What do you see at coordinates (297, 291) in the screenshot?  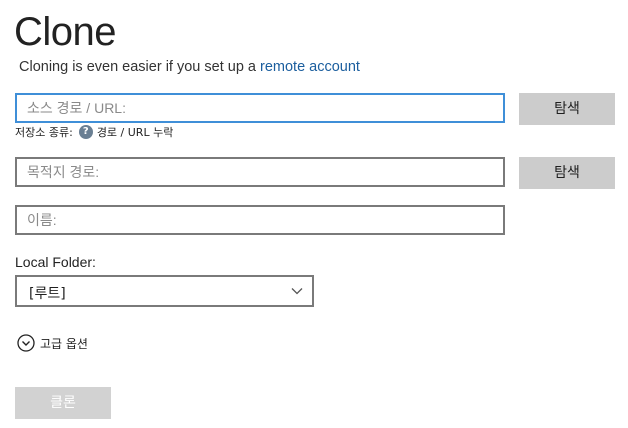 I see `chevron-down-icon` at bounding box center [297, 291].